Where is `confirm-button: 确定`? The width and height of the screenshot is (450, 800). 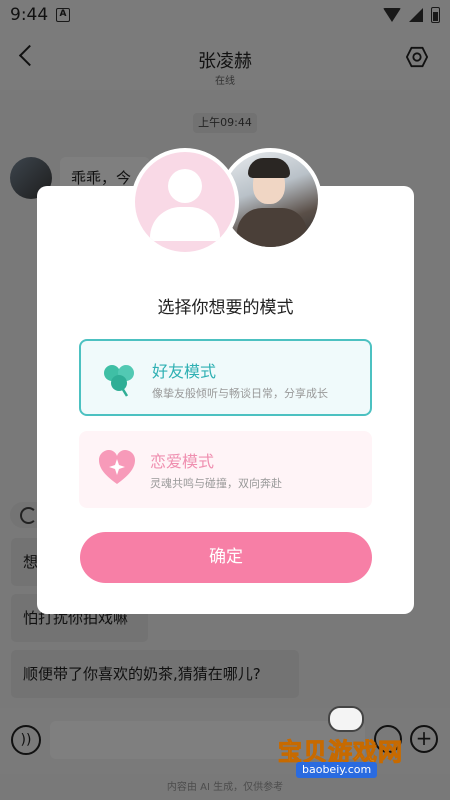 confirm-button: 确定 is located at coordinates (226, 557).